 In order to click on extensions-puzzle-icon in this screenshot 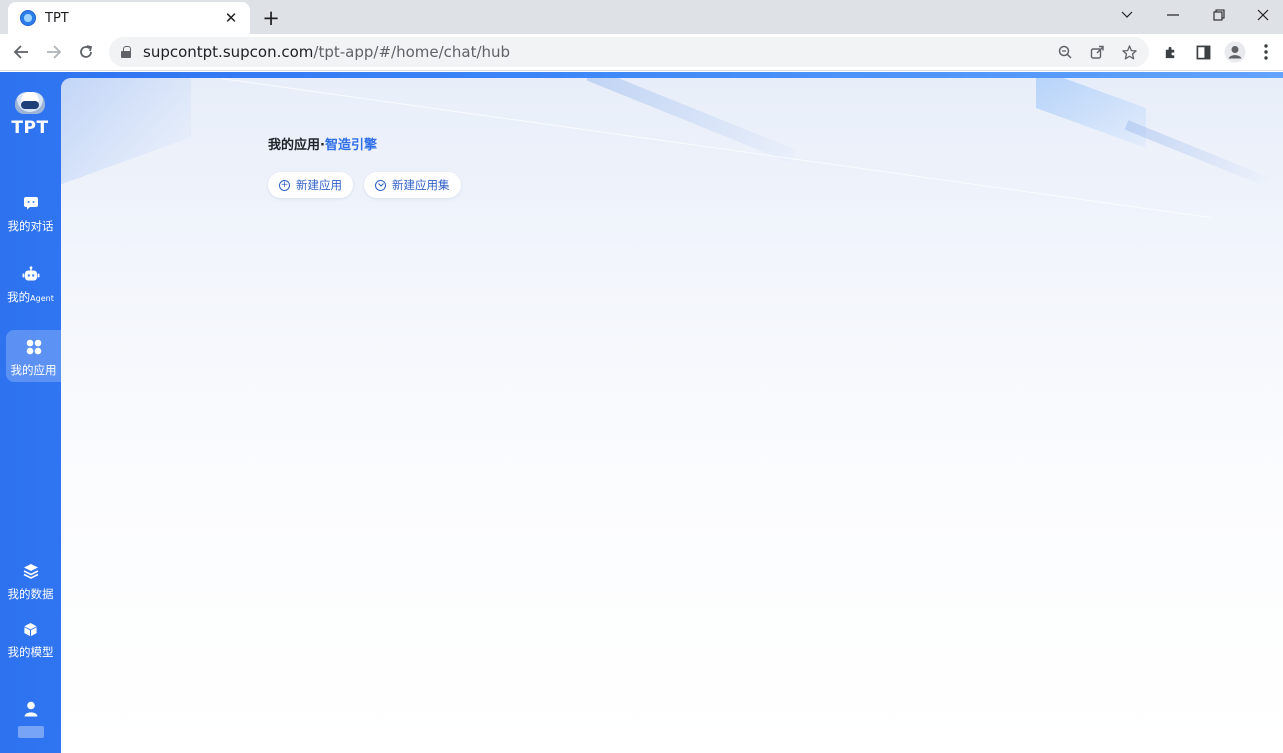, I will do `click(1170, 52)`.